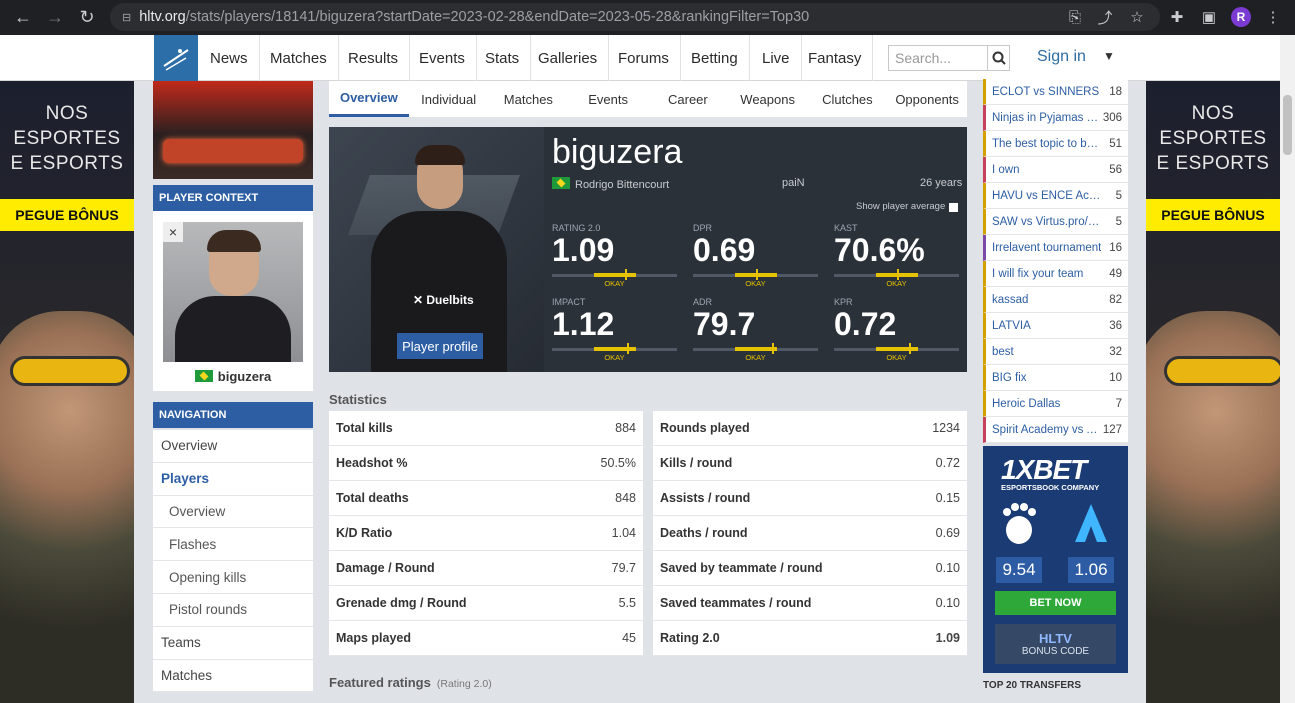 The width and height of the screenshot is (1295, 703). Describe the element at coordinates (233, 376) in the screenshot. I see `player-context-name: biguzera` at that location.